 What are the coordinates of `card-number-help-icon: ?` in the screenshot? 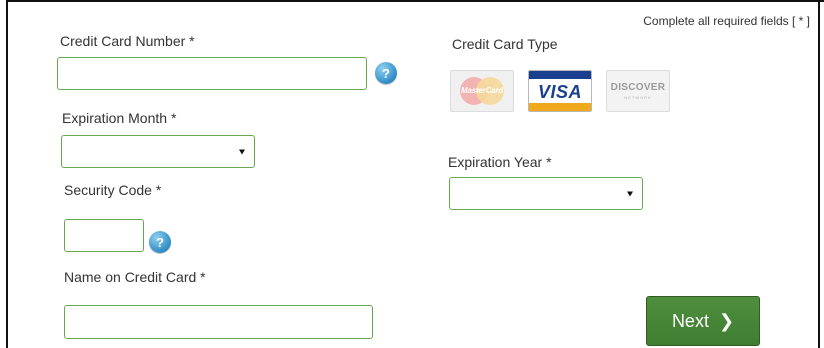 It's located at (386, 73).